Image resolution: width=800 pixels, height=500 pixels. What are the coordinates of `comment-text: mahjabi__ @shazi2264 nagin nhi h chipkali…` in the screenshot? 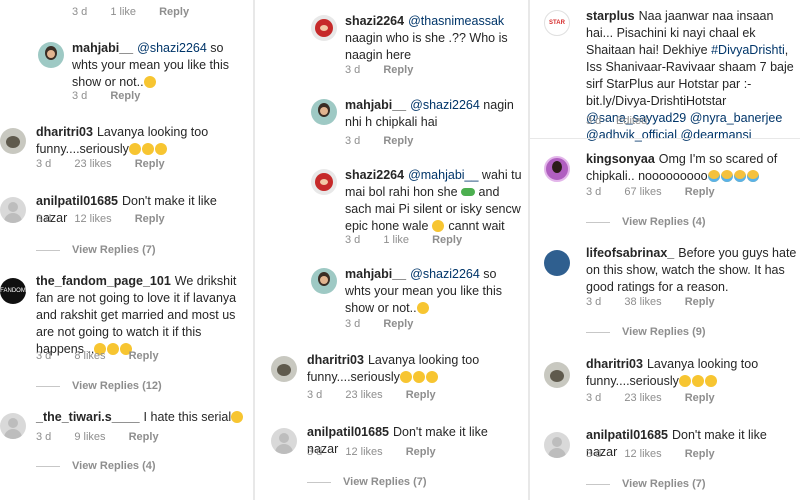 It's located at (435, 114).